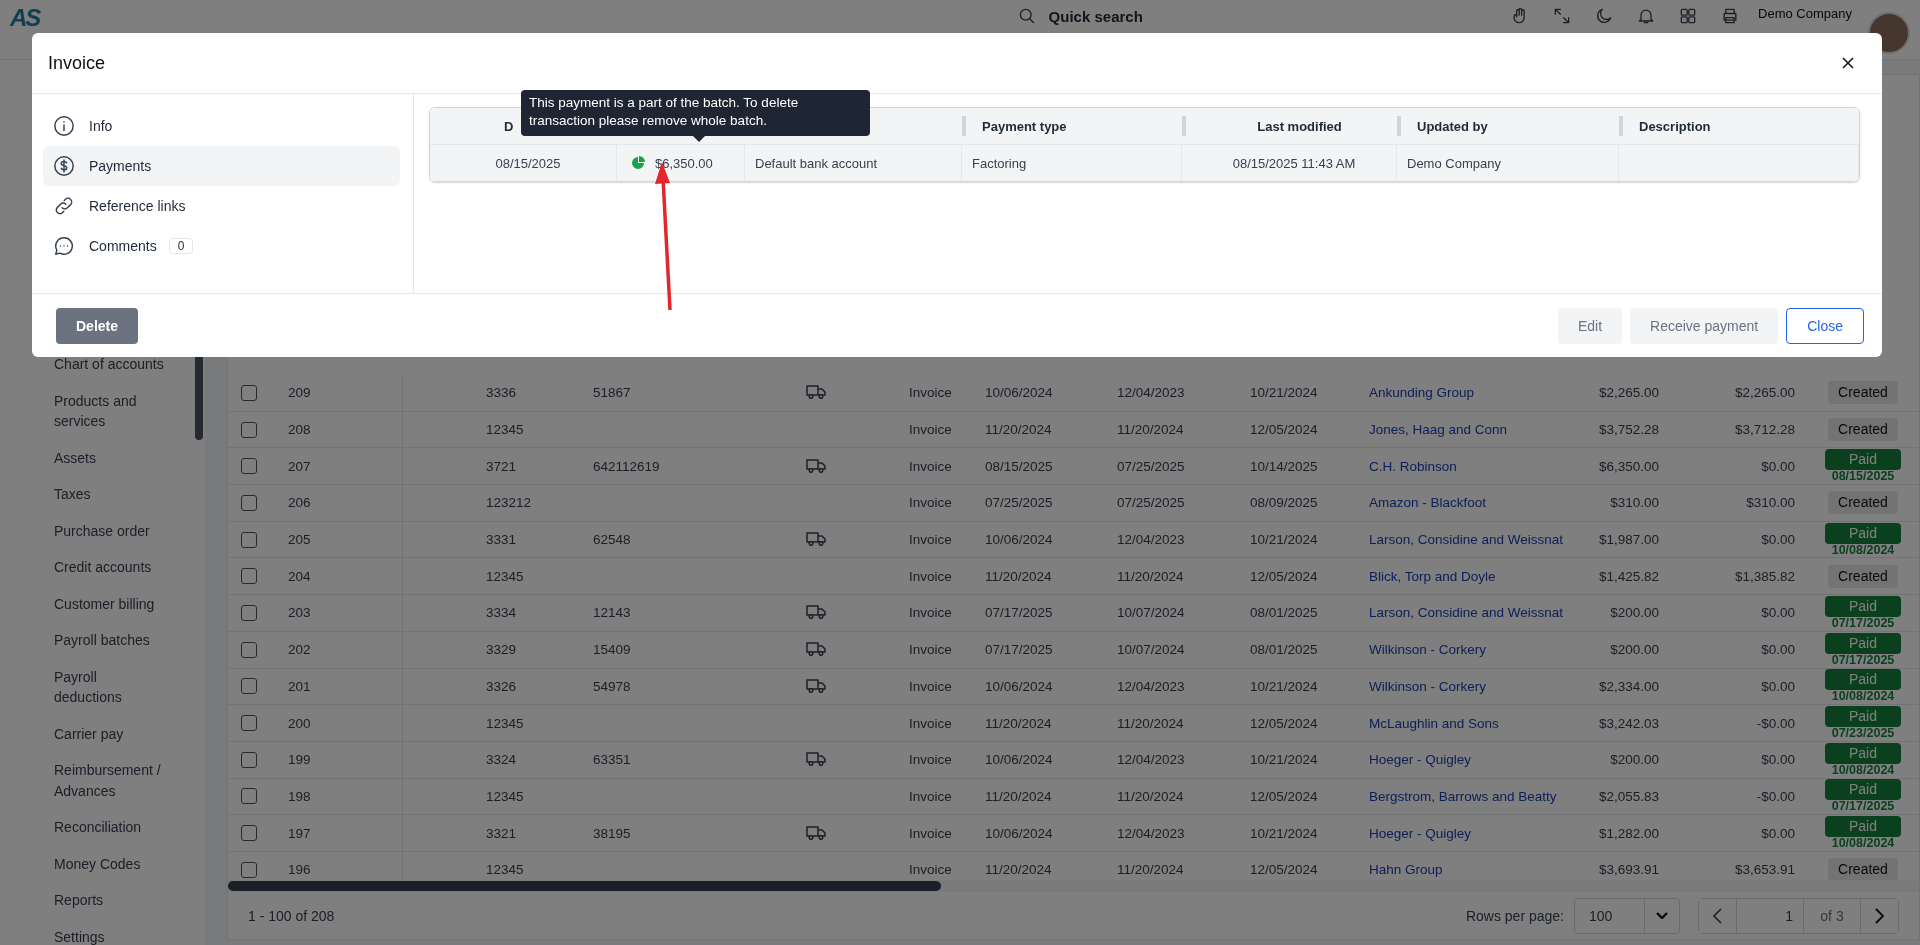 This screenshot has width=1920, height=945. I want to click on table-cell: Demo Company, so click(1508, 163).